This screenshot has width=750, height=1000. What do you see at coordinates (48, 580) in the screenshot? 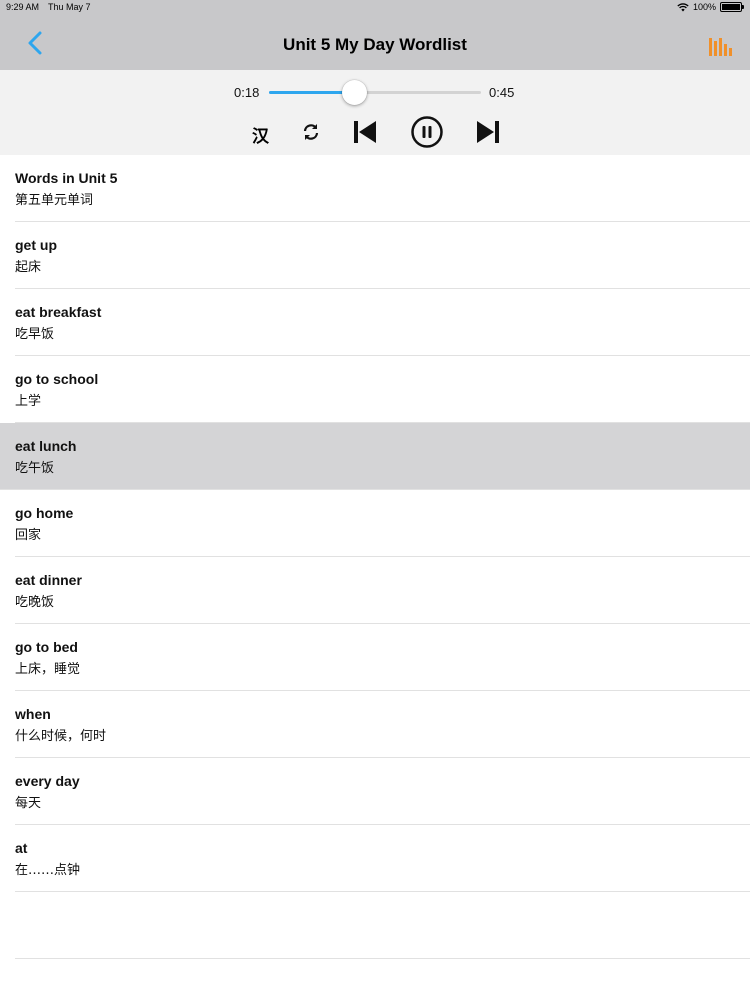
I see `word-english: eat dinner` at bounding box center [48, 580].